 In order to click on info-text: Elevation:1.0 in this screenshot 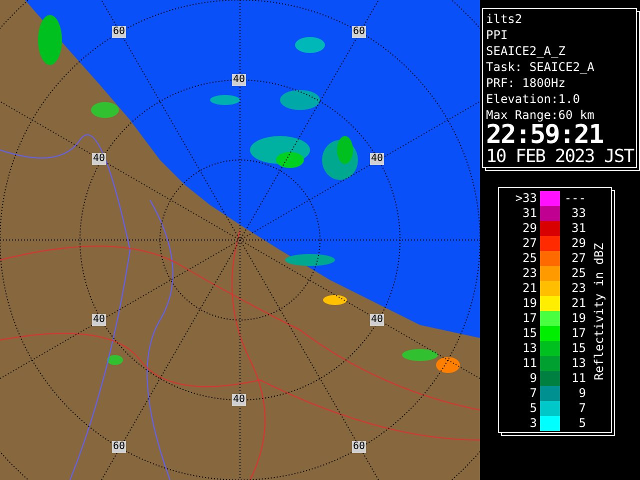, I will do `click(533, 99)`.